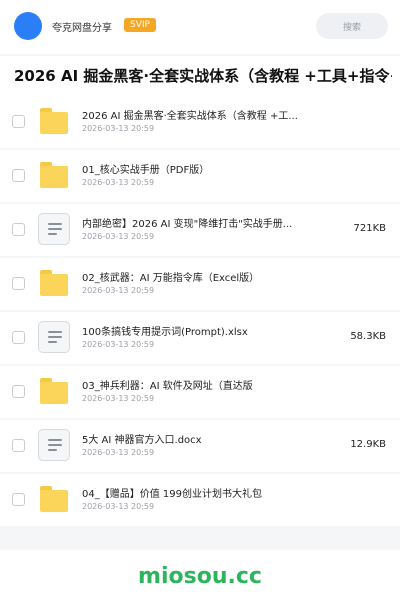 The image size is (400, 600). Describe the element at coordinates (196, 330) in the screenshot. I see `file-name: 100条搞钱专用提示词(Prompt).xlsx` at that location.